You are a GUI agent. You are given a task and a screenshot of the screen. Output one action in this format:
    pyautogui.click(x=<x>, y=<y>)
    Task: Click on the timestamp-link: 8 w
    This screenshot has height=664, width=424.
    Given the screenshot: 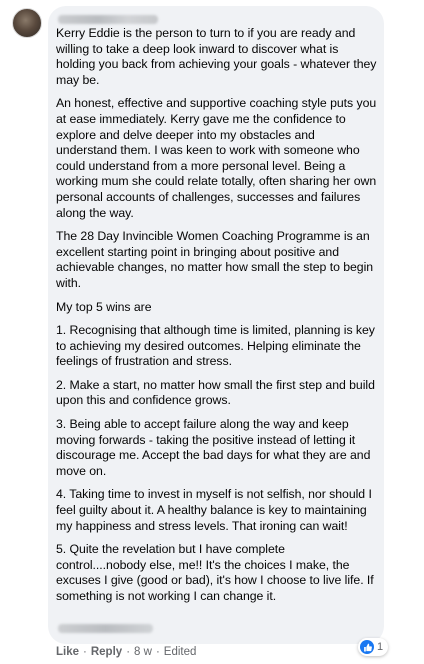 What is the action you would take?
    pyautogui.click(x=143, y=652)
    